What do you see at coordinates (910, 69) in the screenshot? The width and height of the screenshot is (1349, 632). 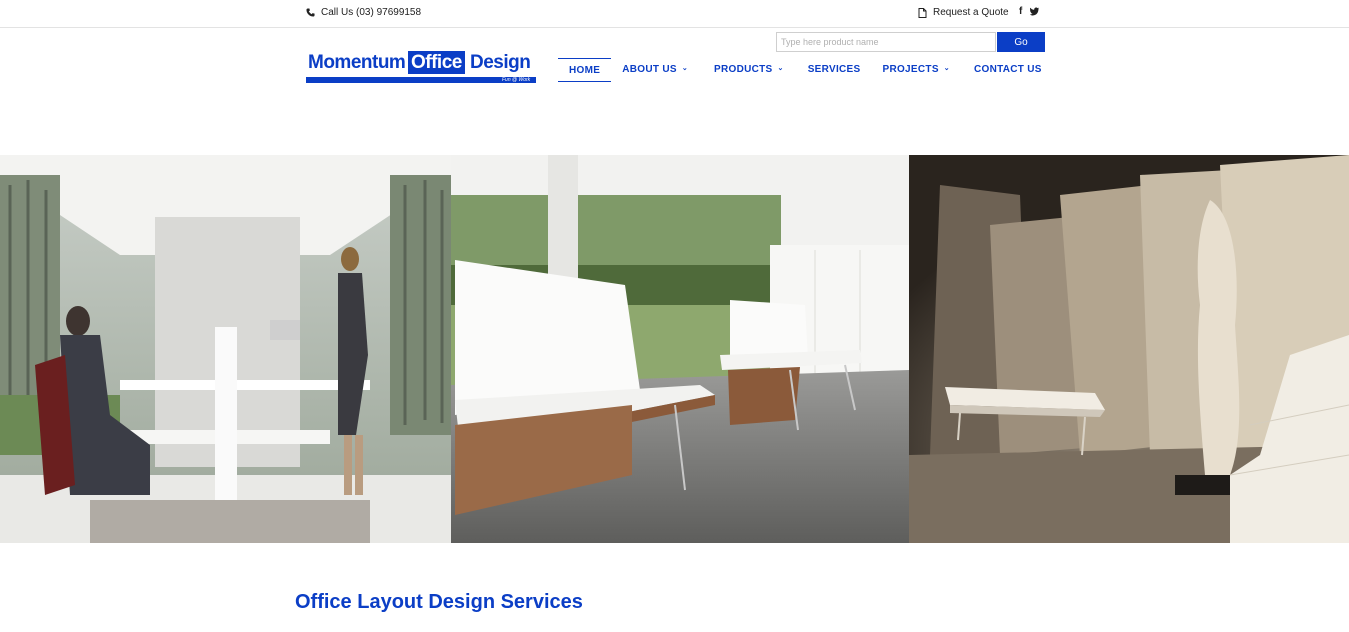 I see `nav-label: PROJECTS` at bounding box center [910, 69].